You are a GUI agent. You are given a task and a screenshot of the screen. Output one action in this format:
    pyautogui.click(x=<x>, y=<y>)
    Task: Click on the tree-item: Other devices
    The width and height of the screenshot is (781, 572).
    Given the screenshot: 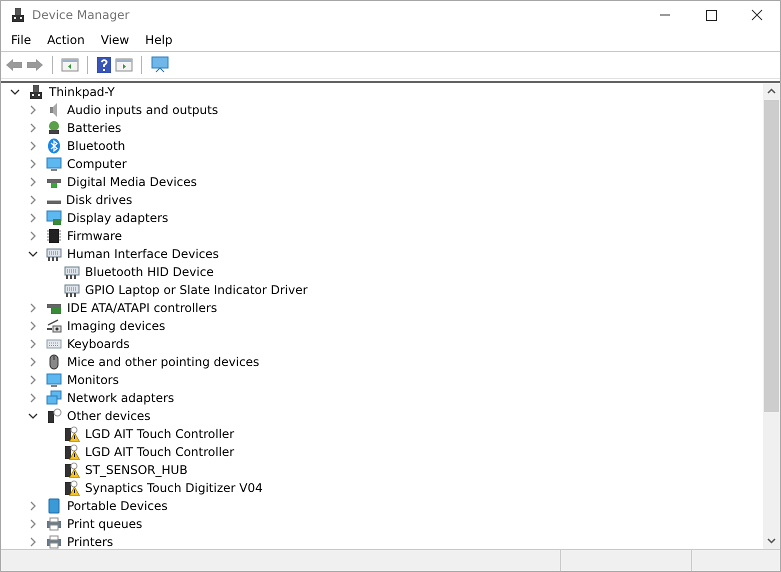 What is the action you would take?
    pyautogui.click(x=109, y=416)
    